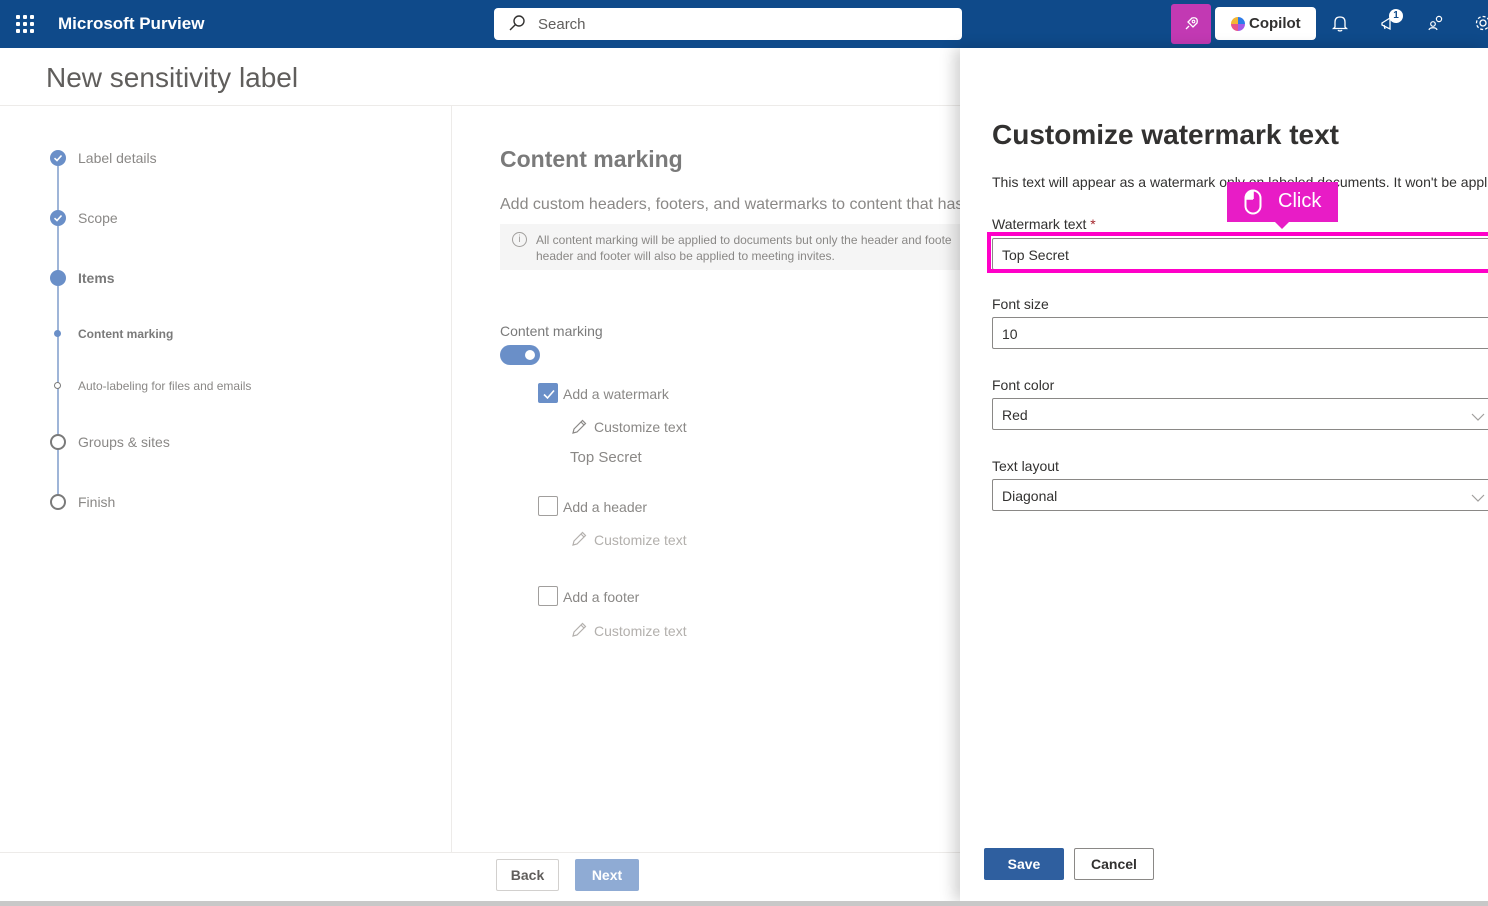 This screenshot has width=1488, height=906. What do you see at coordinates (640, 631) in the screenshot?
I see `footer-customize-link: Customize text` at bounding box center [640, 631].